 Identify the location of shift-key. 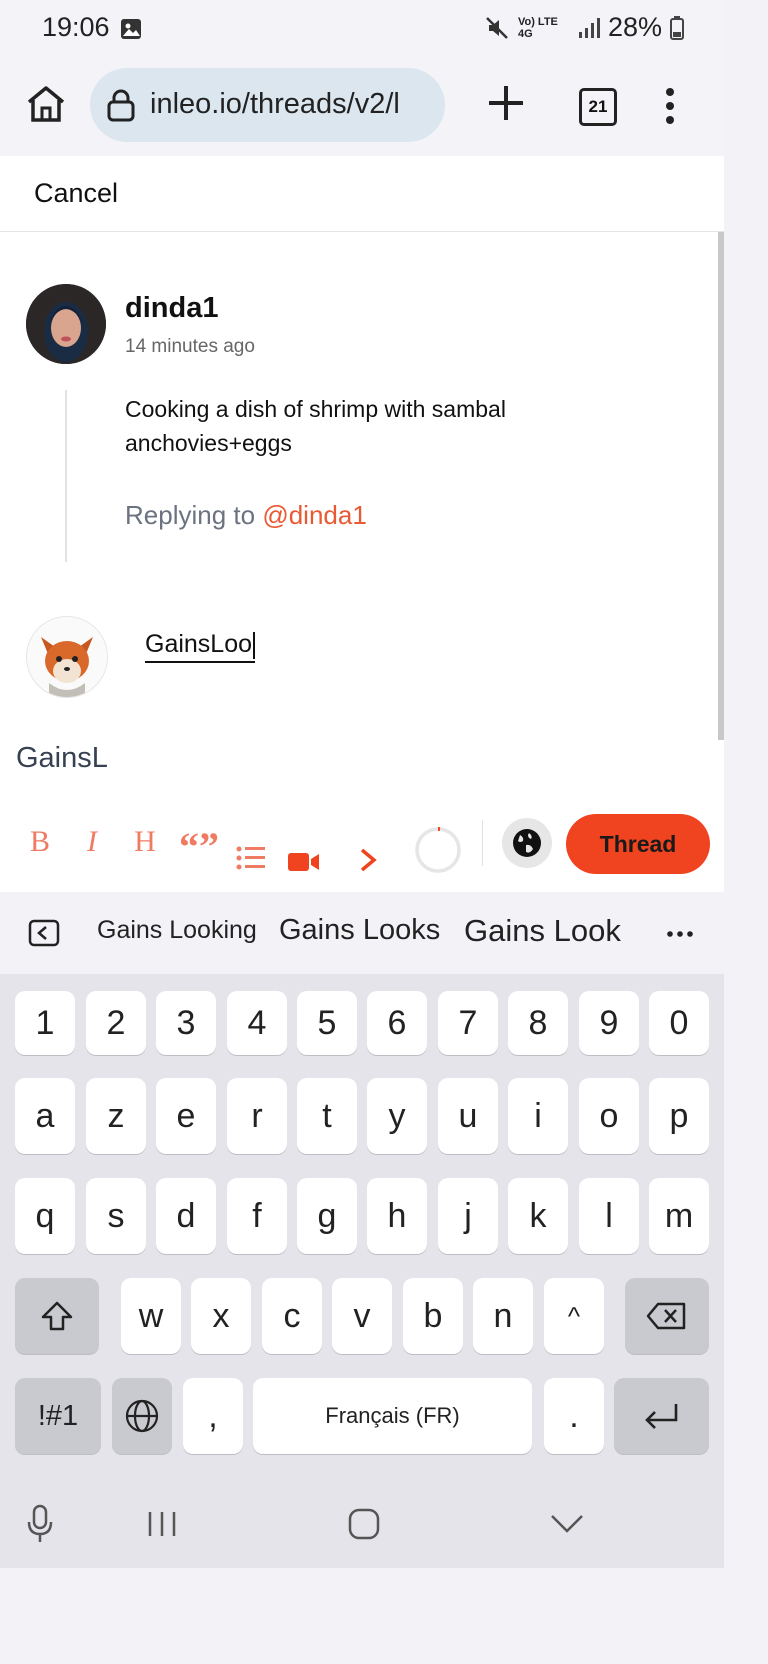
(57, 1316).